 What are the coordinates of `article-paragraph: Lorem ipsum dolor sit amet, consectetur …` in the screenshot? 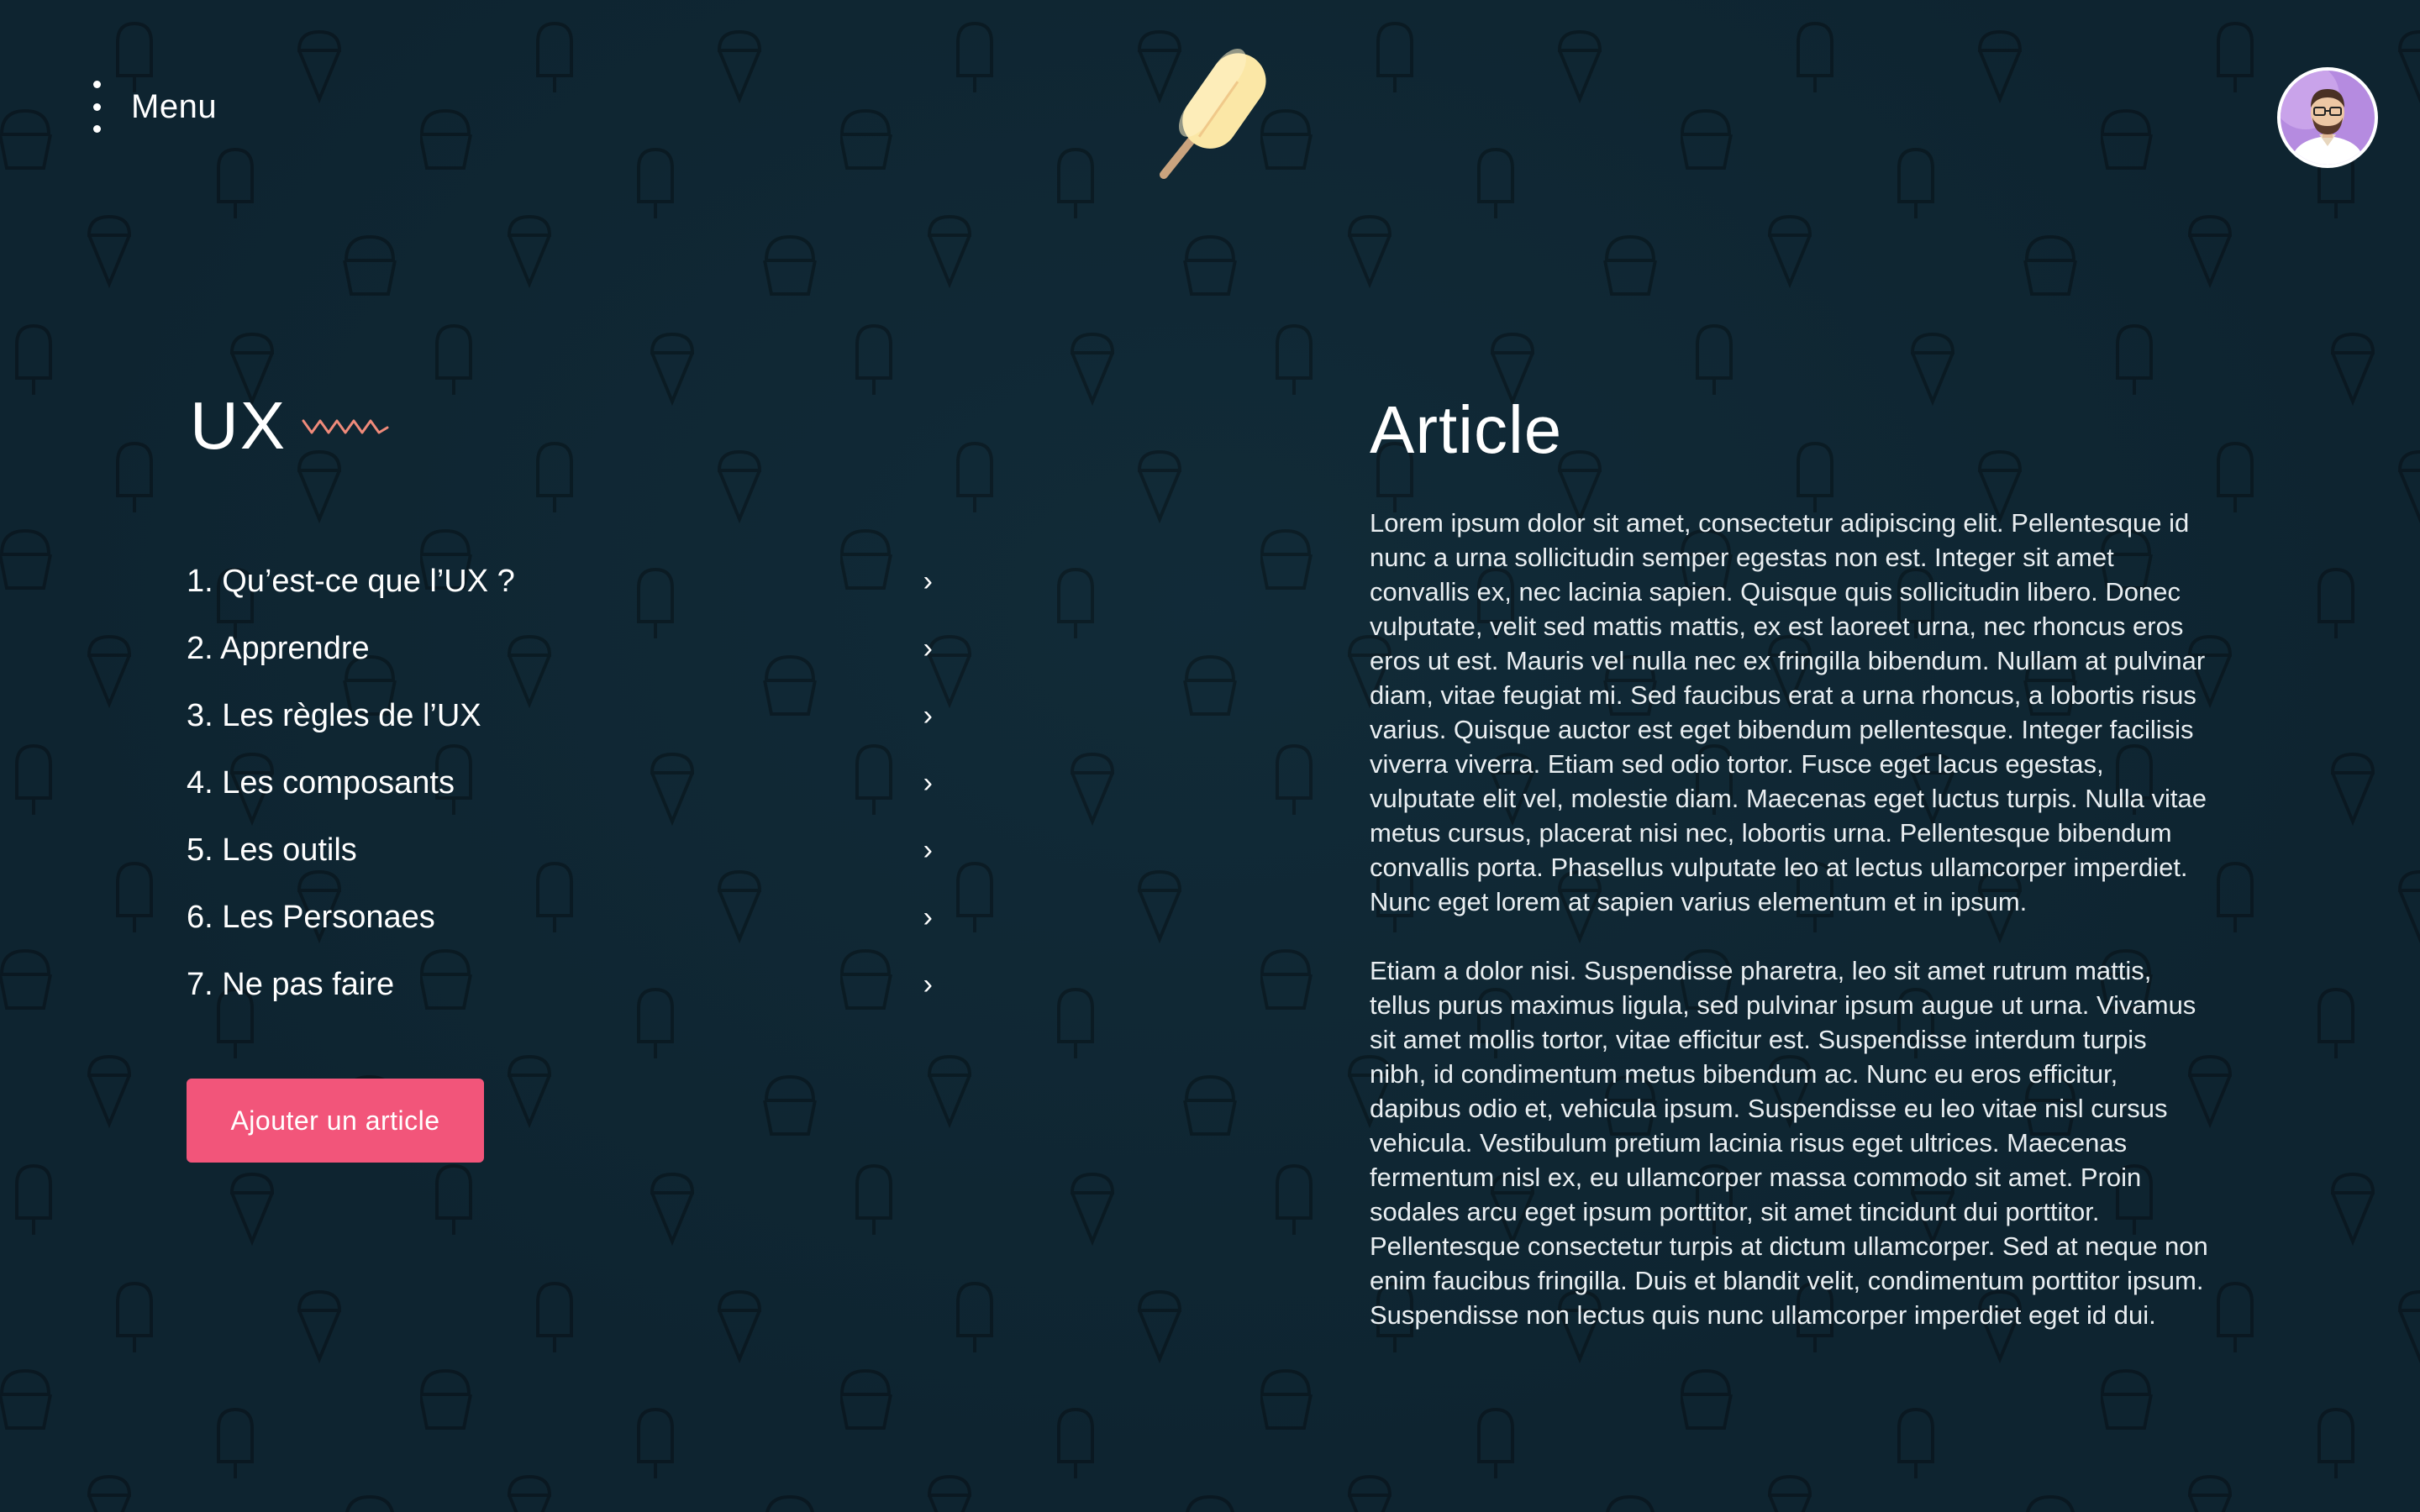 It's located at (1789, 712).